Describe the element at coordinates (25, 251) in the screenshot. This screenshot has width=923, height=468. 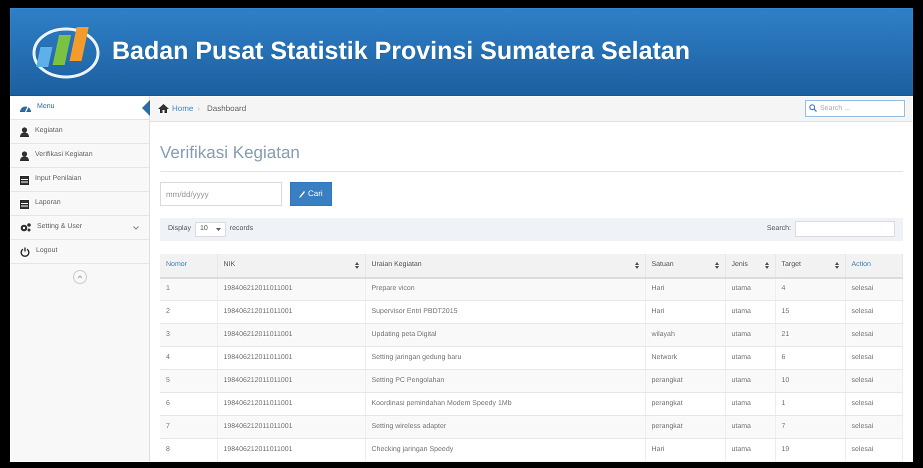
I see `power-icon` at that location.